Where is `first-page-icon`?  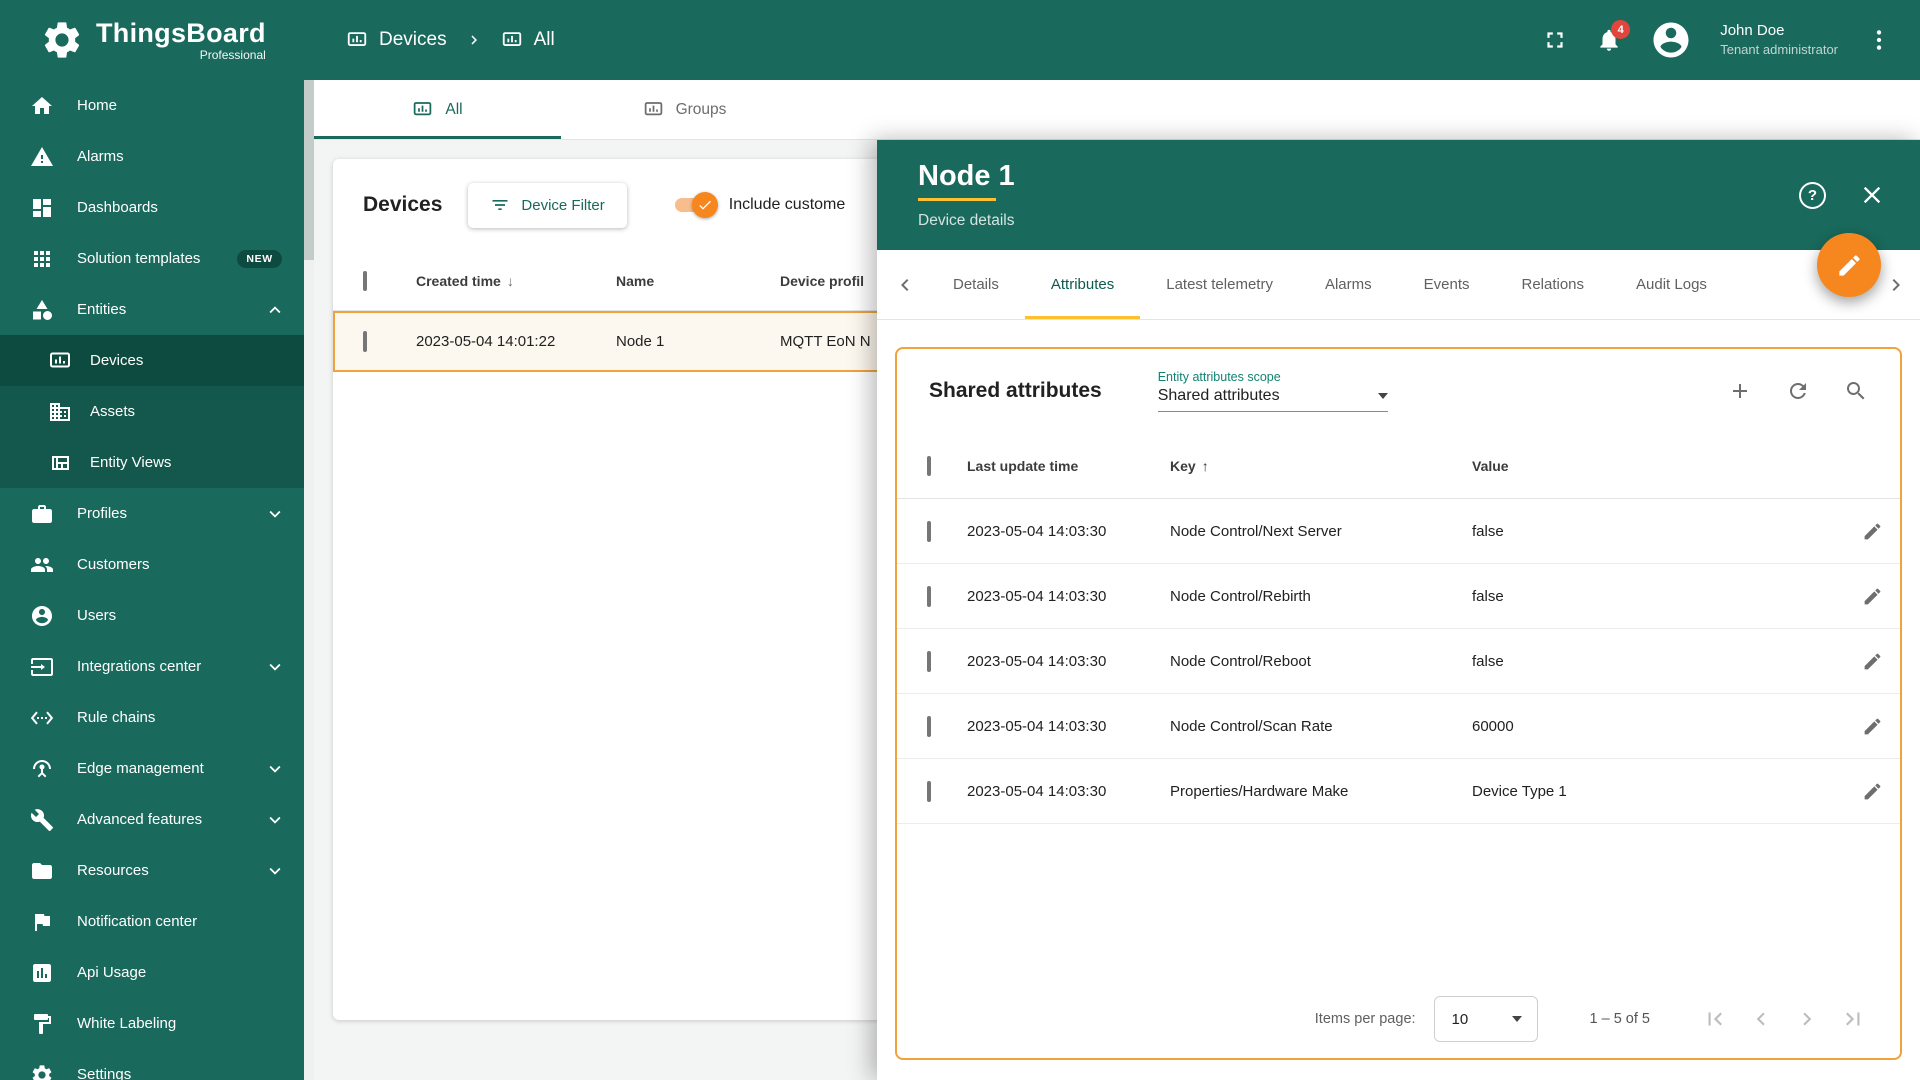 first-page-icon is located at coordinates (1715, 1019).